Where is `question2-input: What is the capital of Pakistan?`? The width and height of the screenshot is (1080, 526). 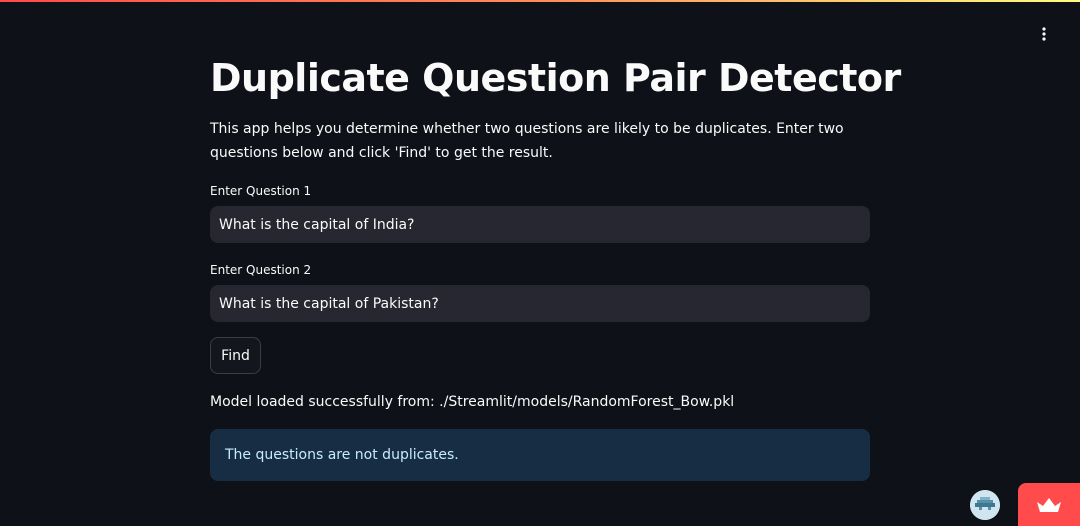 question2-input: What is the capital of Pakistan? is located at coordinates (540, 303).